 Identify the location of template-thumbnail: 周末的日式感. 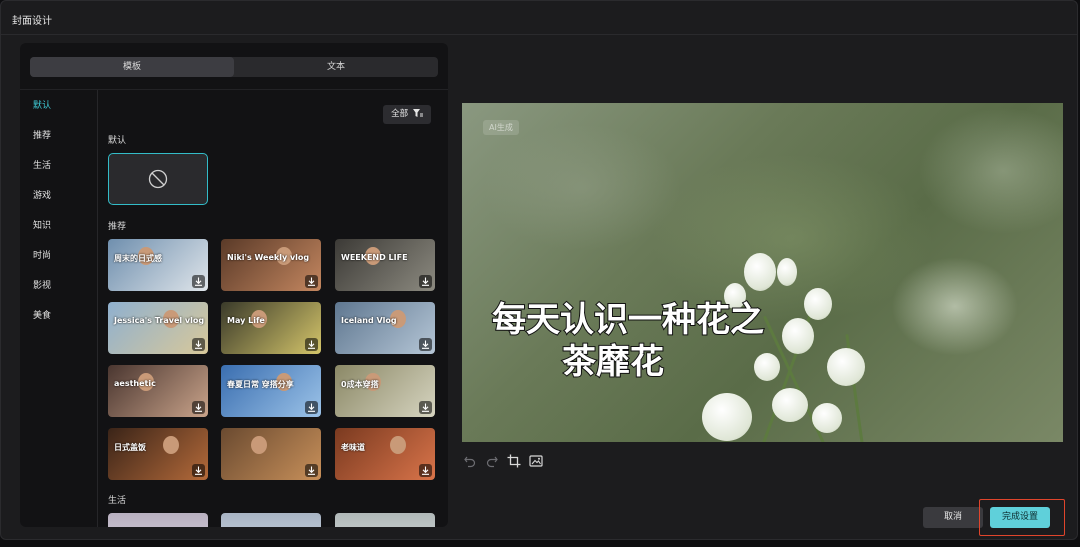
(158, 265).